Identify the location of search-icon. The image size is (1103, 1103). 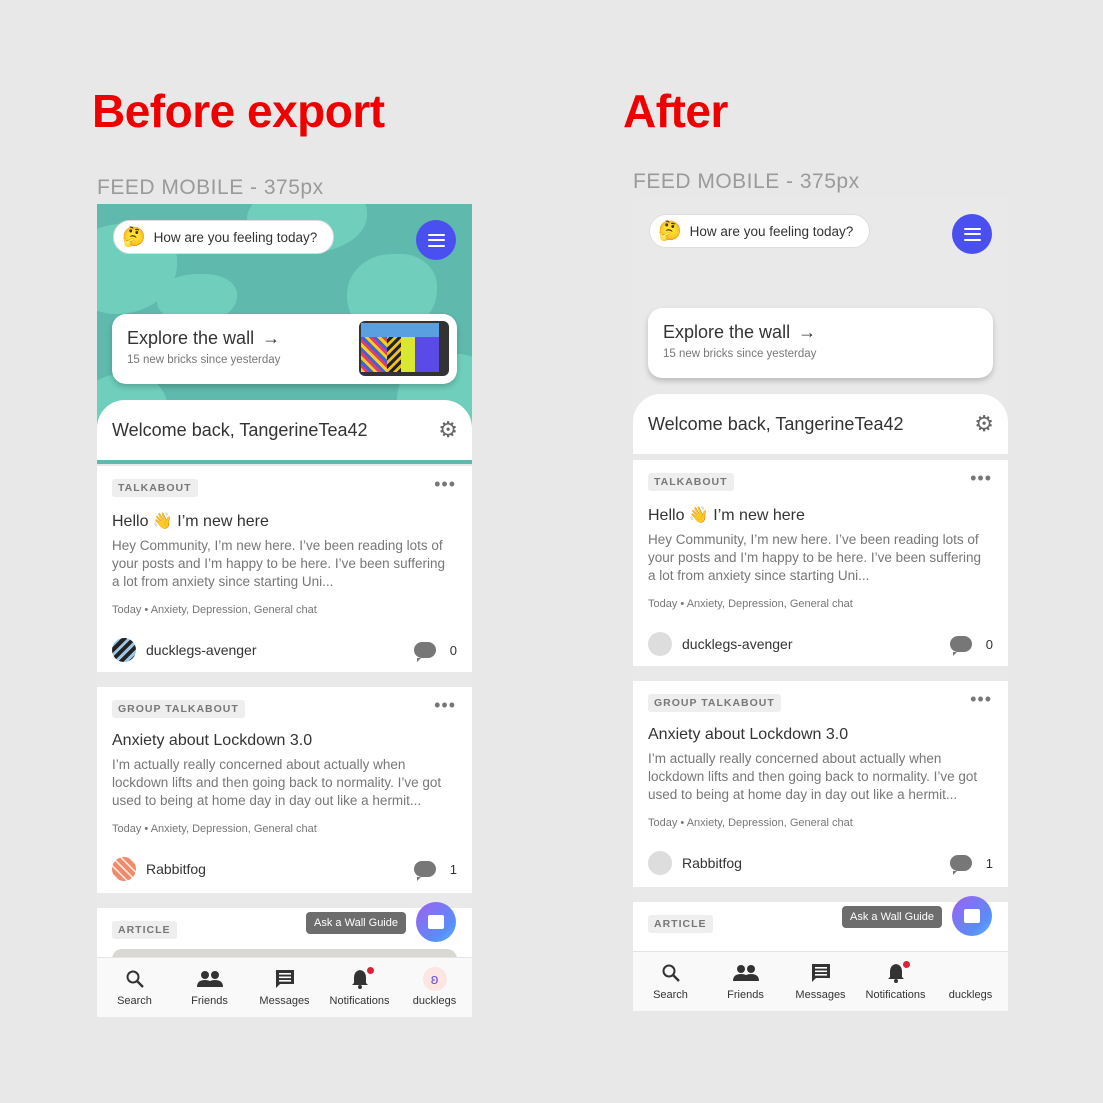
(135, 979).